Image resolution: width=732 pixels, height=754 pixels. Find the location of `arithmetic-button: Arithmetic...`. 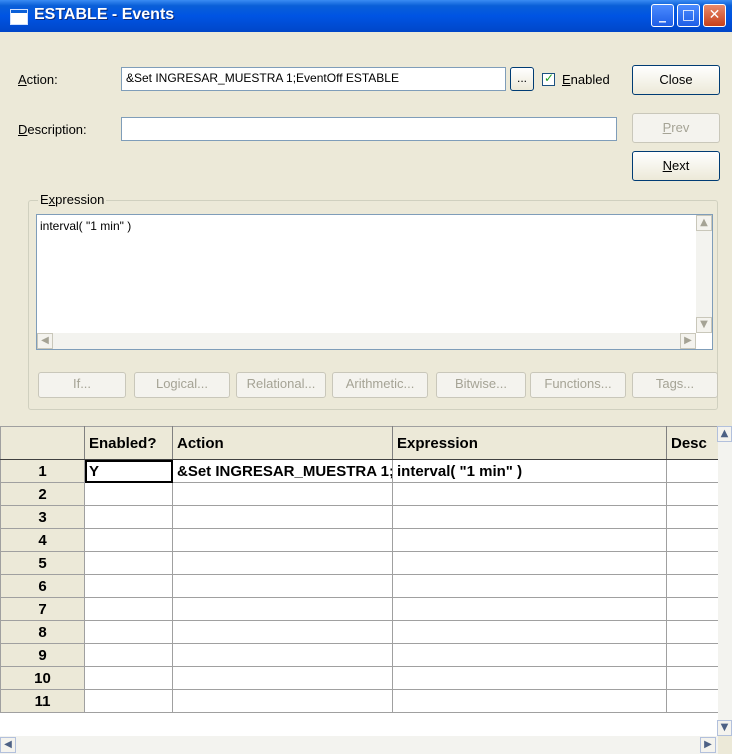

arithmetic-button: Arithmetic... is located at coordinates (380, 385).